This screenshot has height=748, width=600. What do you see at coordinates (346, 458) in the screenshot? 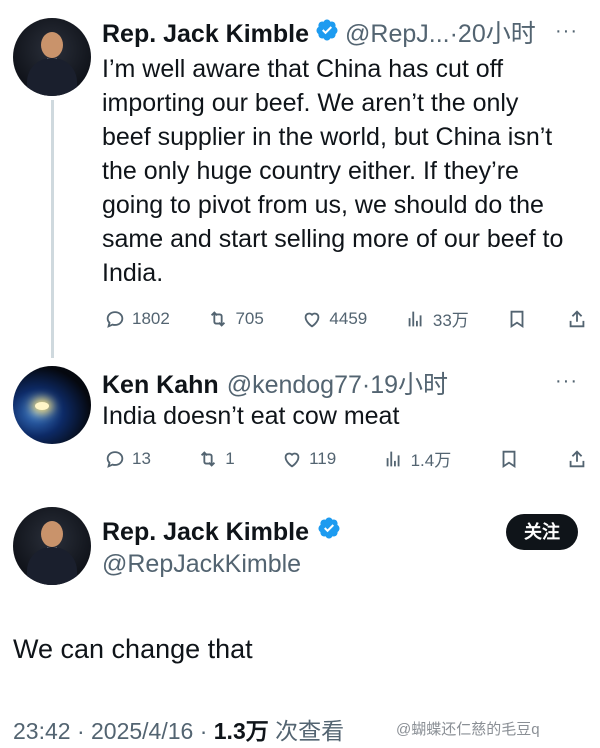
I see `tweet2-actions: 13 1 119 1.4万` at bounding box center [346, 458].